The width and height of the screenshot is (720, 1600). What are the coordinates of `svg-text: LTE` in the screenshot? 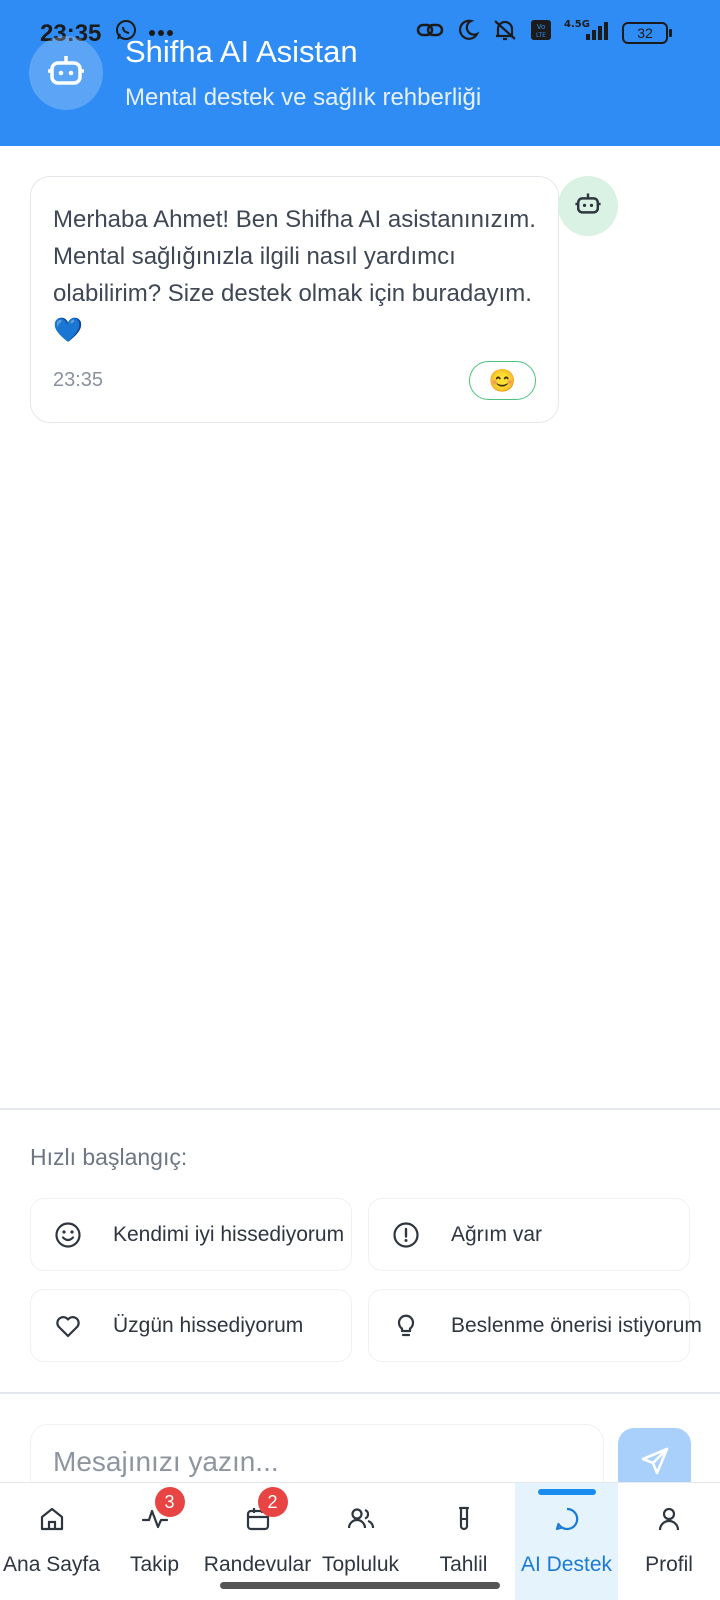 It's located at (541, 35).